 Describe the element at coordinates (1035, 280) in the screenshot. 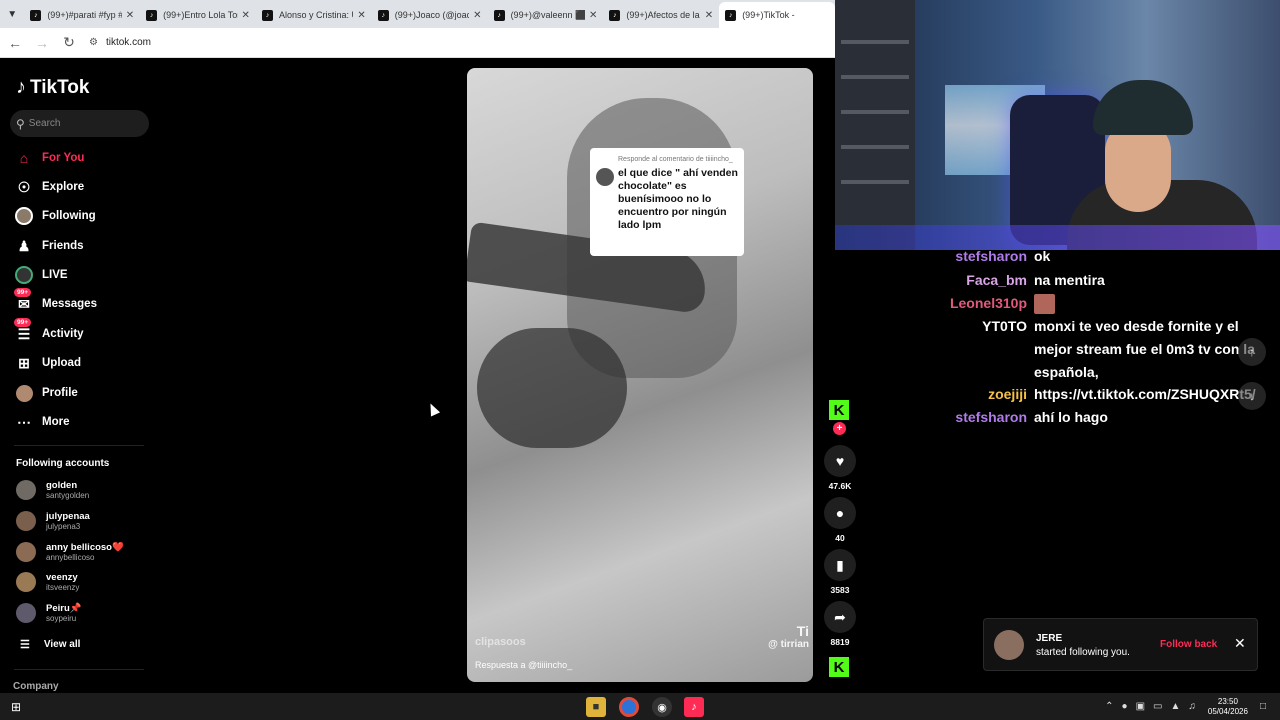

I see `chat-message: Faca_bm na mentira` at that location.